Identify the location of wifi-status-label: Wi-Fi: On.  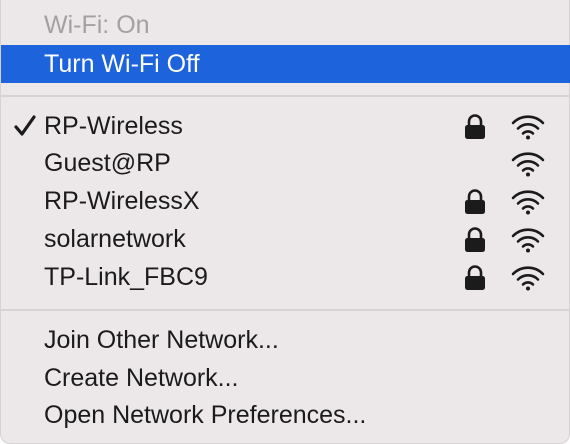
(97, 25).